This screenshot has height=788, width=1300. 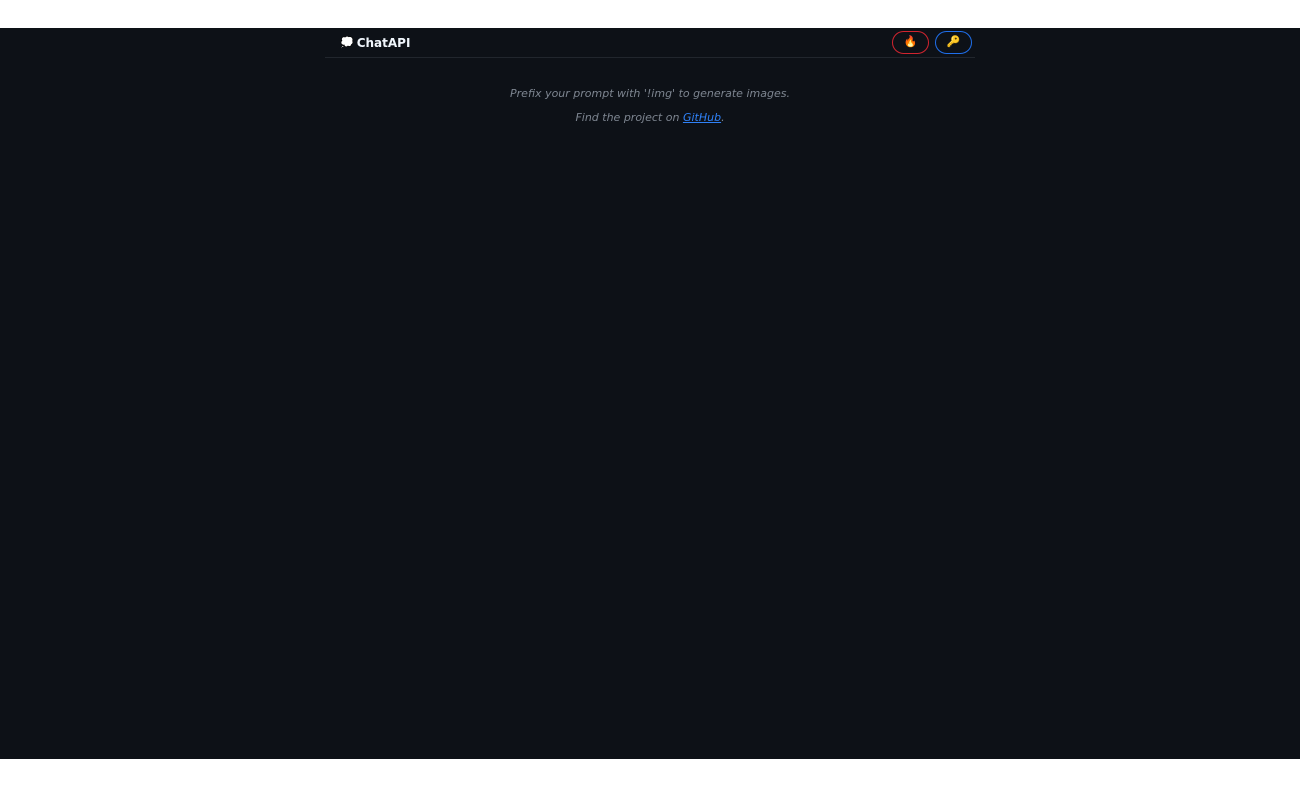 I want to click on app-title: ChatAPI, so click(x=383, y=42).